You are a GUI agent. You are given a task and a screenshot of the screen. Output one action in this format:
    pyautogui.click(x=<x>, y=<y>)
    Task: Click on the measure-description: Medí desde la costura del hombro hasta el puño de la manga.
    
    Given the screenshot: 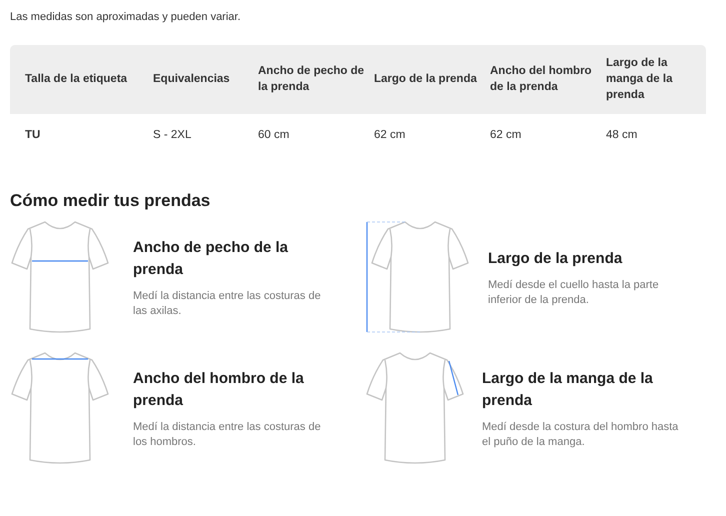 What is the action you would take?
    pyautogui.click(x=581, y=435)
    